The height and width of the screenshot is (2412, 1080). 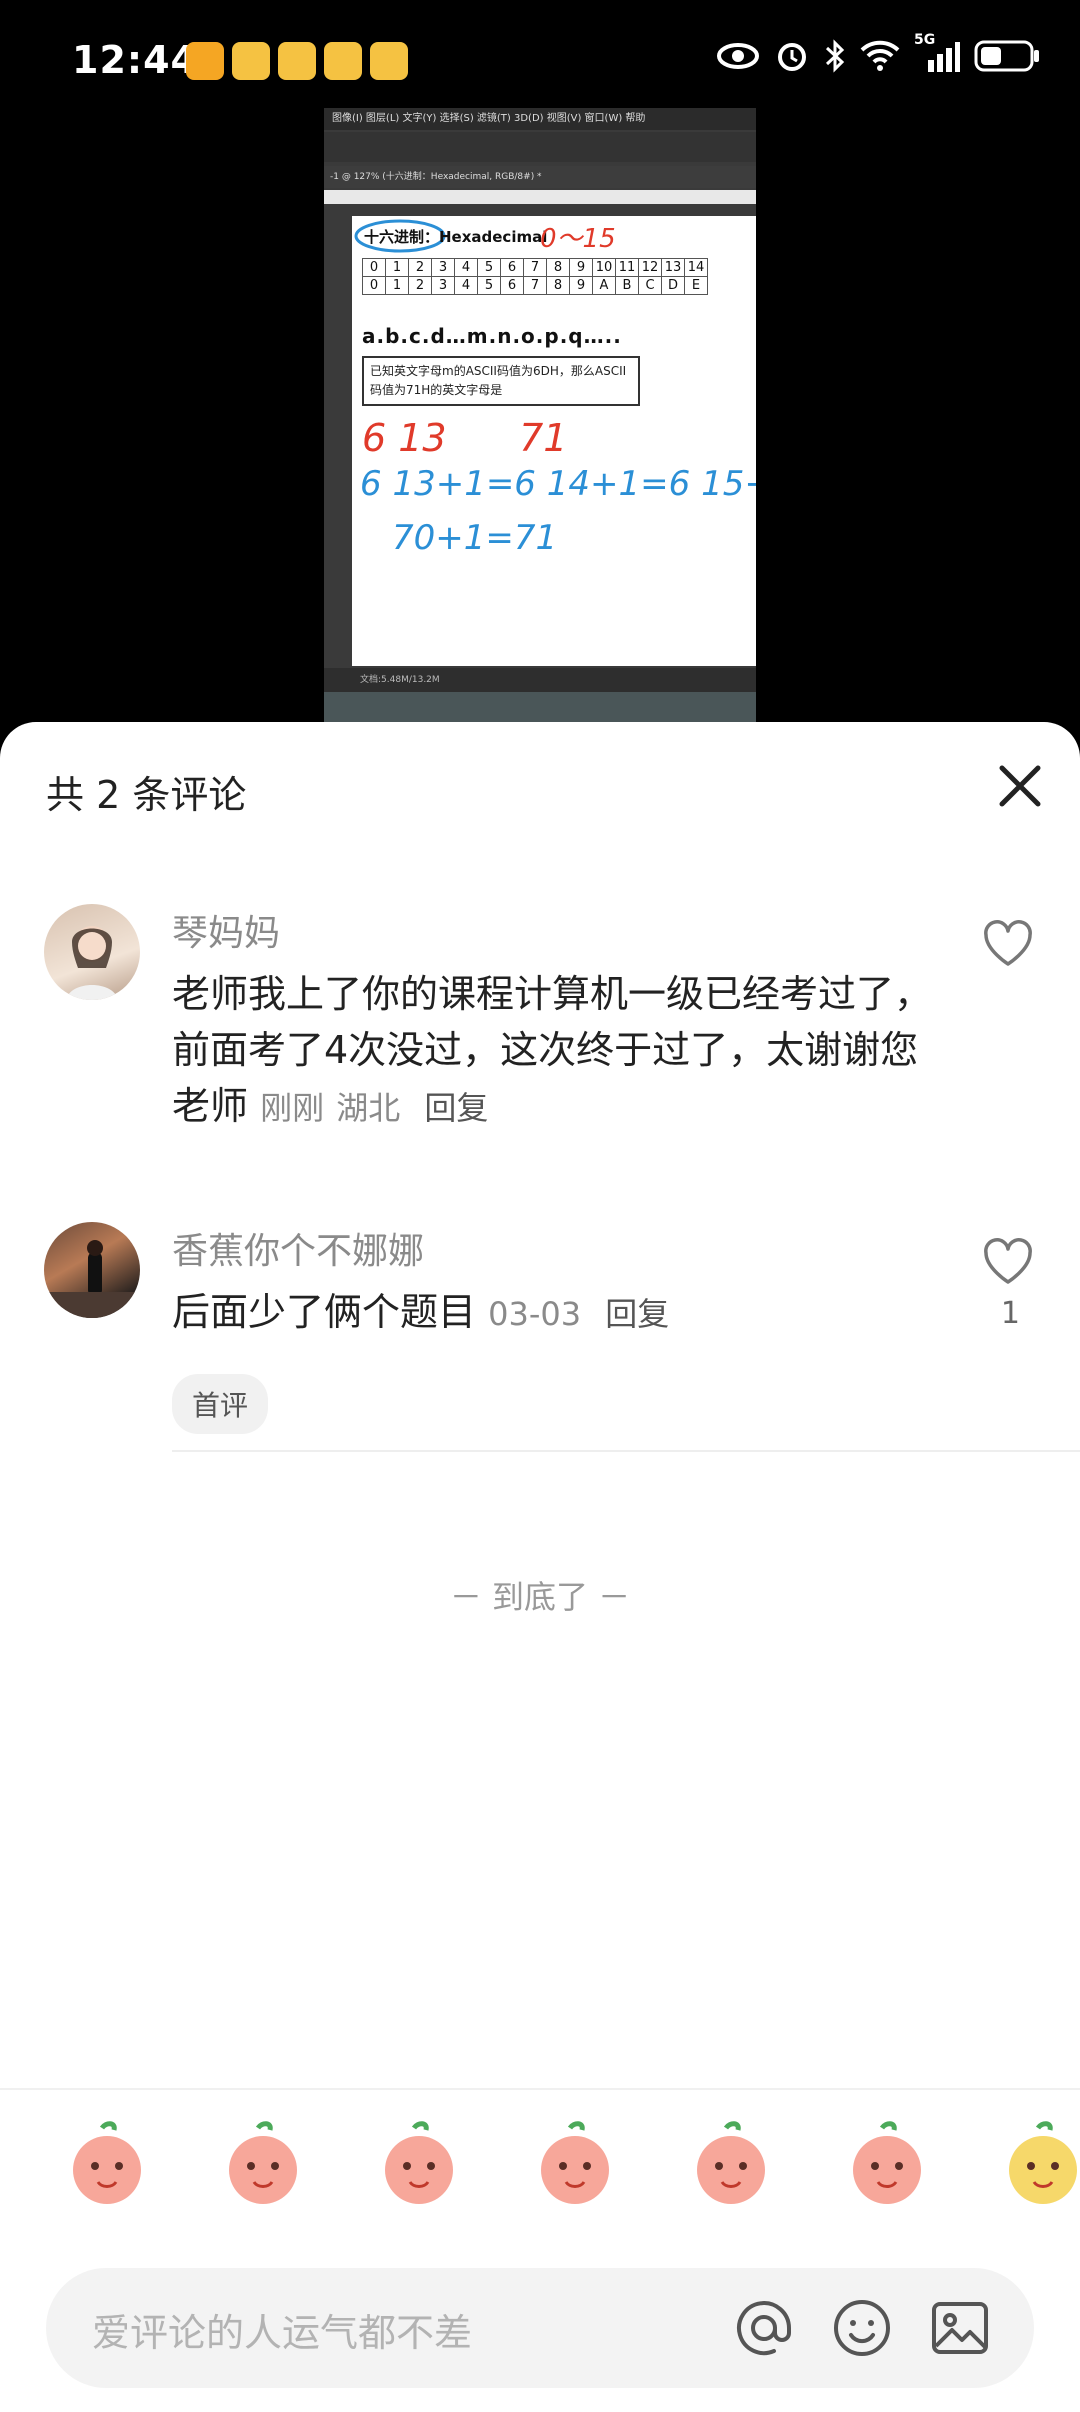 What do you see at coordinates (627, 267) in the screenshot?
I see `hex-cell: 11` at bounding box center [627, 267].